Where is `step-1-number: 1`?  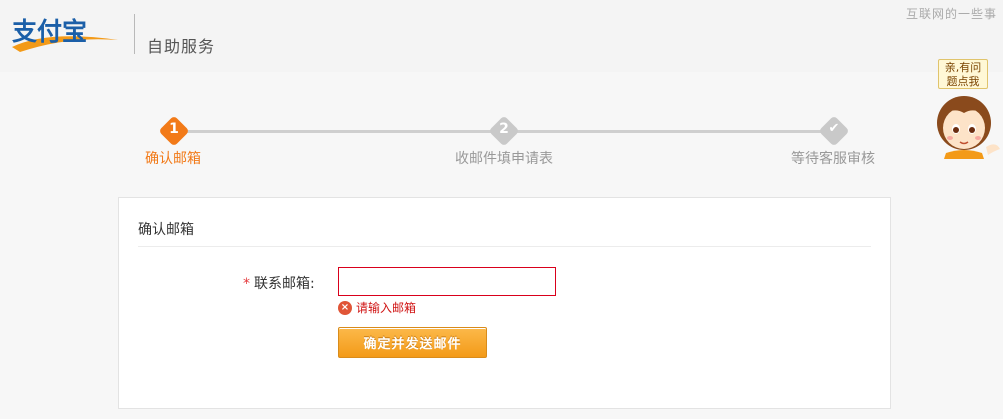 step-1-number: 1 is located at coordinates (174, 129).